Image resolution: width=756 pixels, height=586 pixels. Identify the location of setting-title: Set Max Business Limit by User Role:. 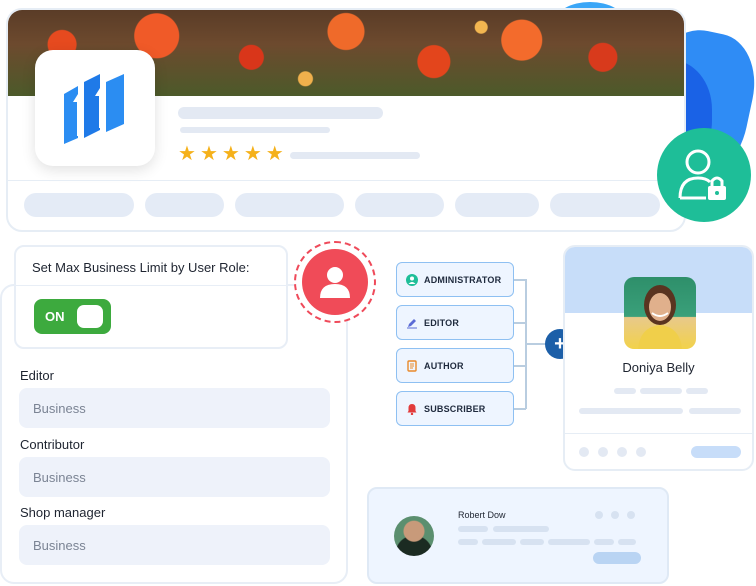
(141, 267).